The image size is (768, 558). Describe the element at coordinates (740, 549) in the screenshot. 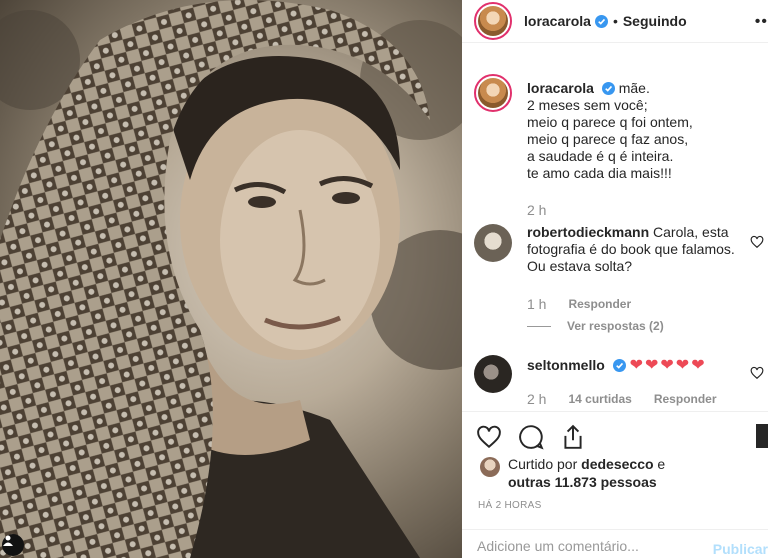

I see `publish-button: Publicar` at that location.